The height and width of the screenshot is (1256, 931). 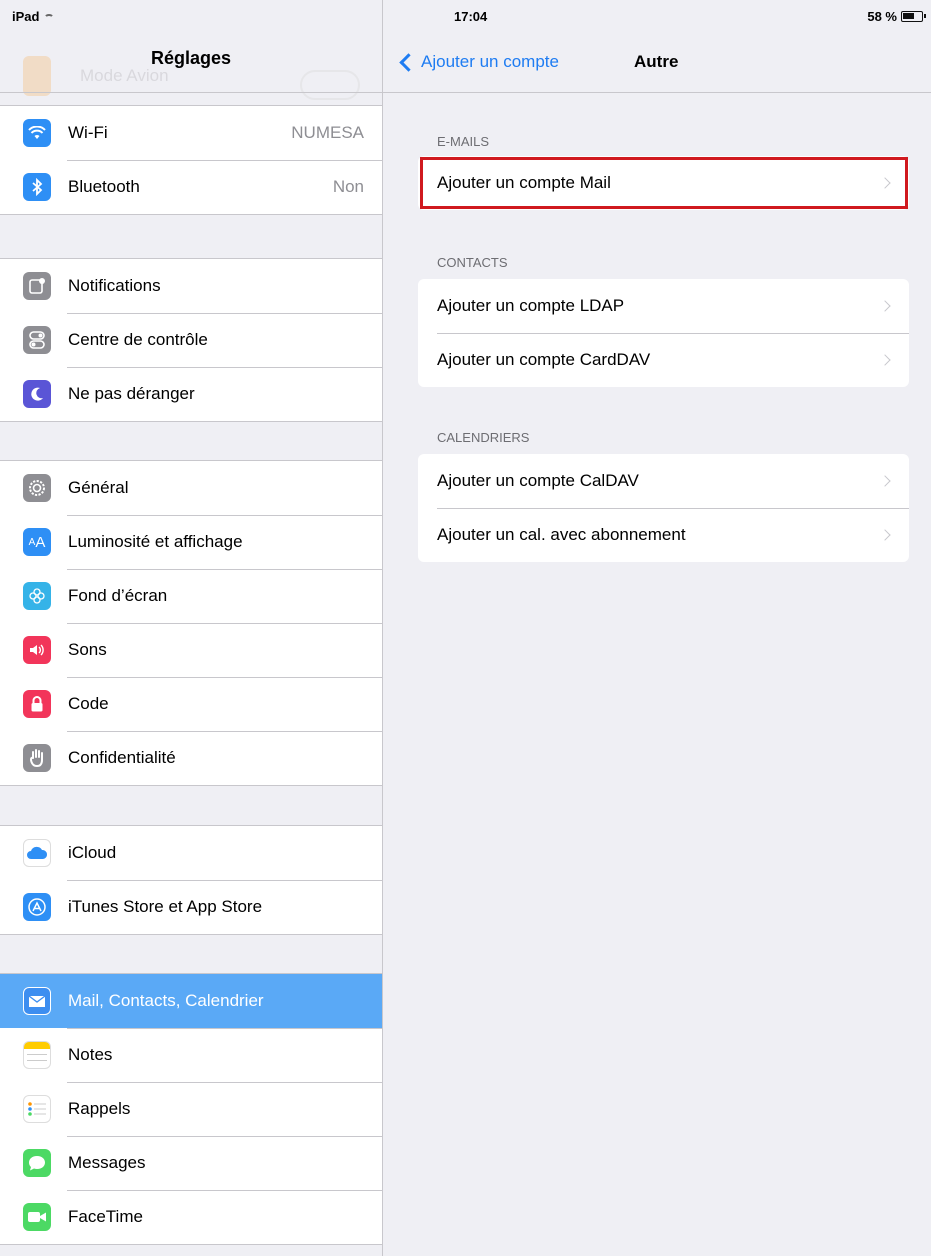 I want to click on row-label: Ajouter un compte CardDAV, so click(x=544, y=359).